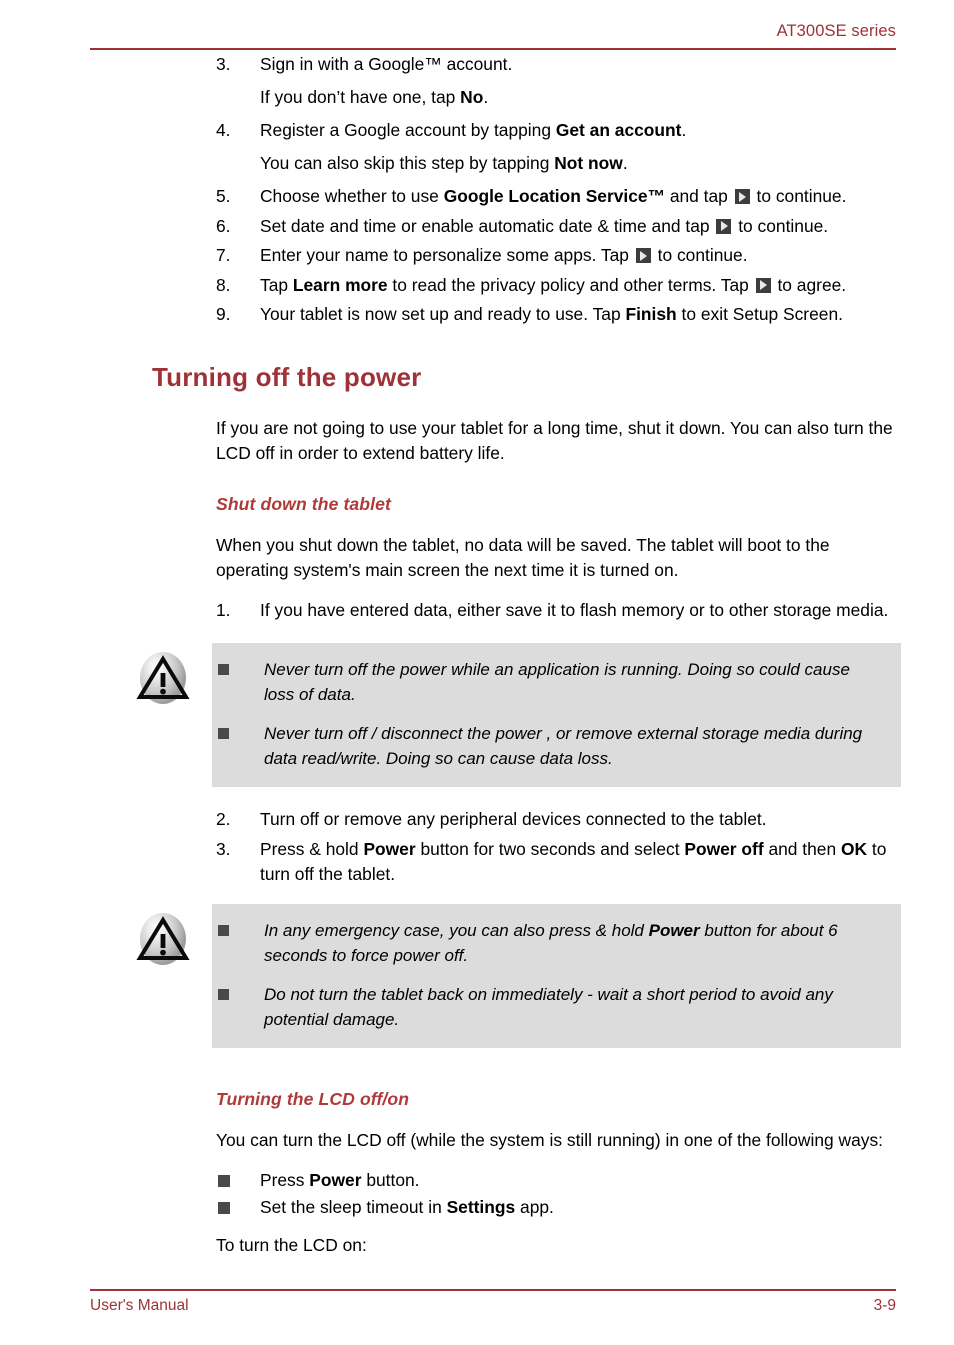 The height and width of the screenshot is (1345, 954). What do you see at coordinates (854, 848) in the screenshot?
I see `list-item-emphasis-ok: OK` at bounding box center [854, 848].